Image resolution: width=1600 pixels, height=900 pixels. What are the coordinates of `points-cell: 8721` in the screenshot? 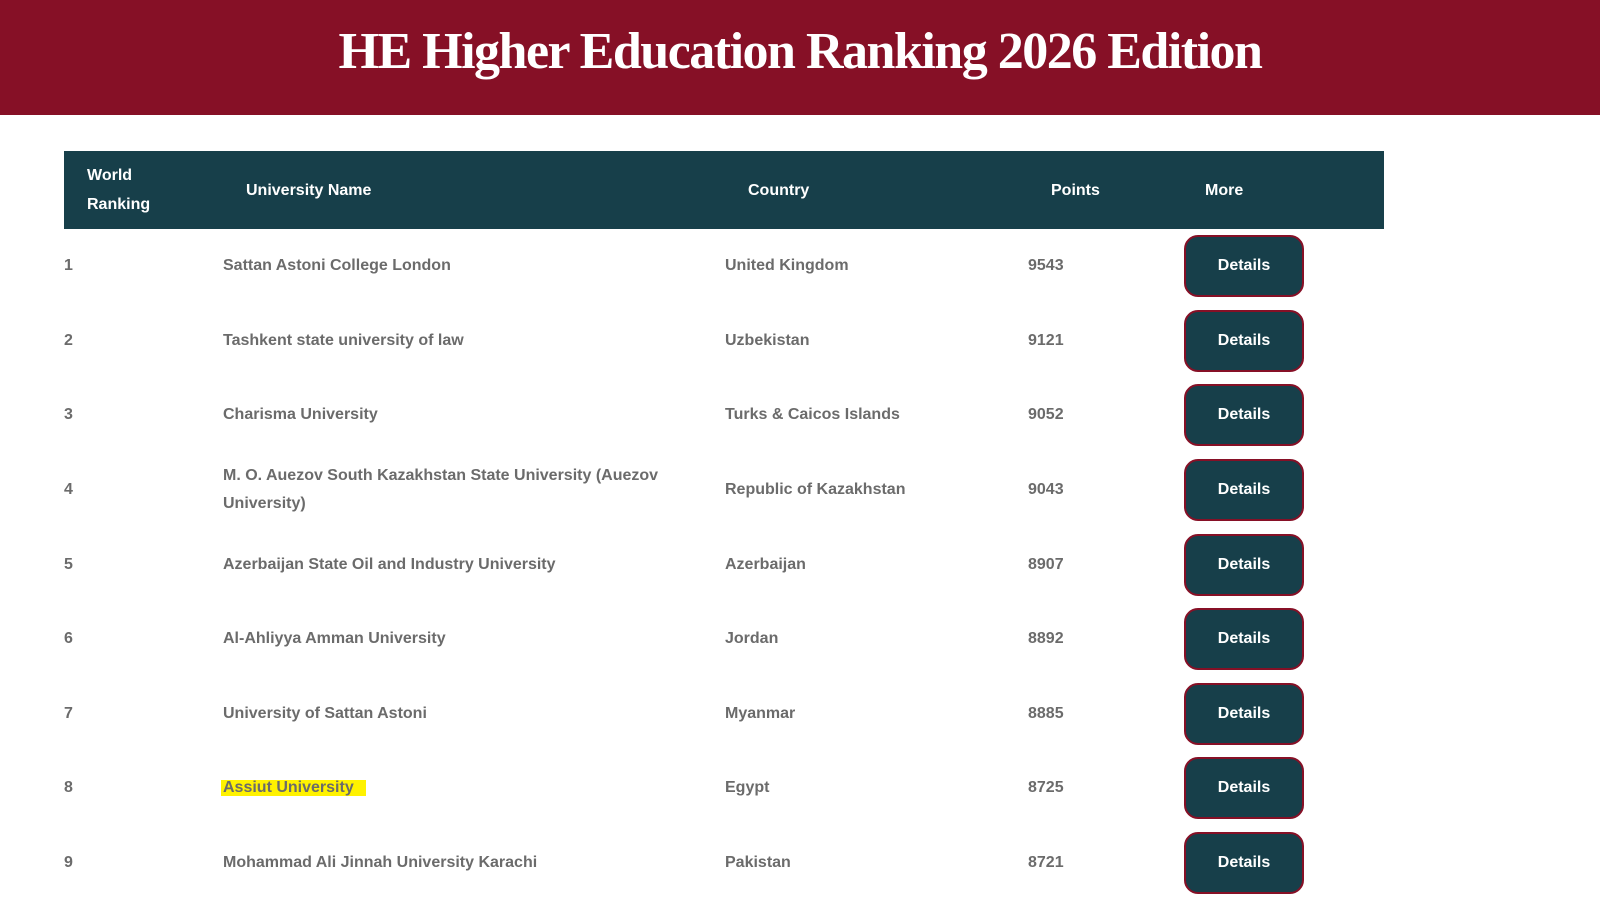 It's located at (1046, 863).